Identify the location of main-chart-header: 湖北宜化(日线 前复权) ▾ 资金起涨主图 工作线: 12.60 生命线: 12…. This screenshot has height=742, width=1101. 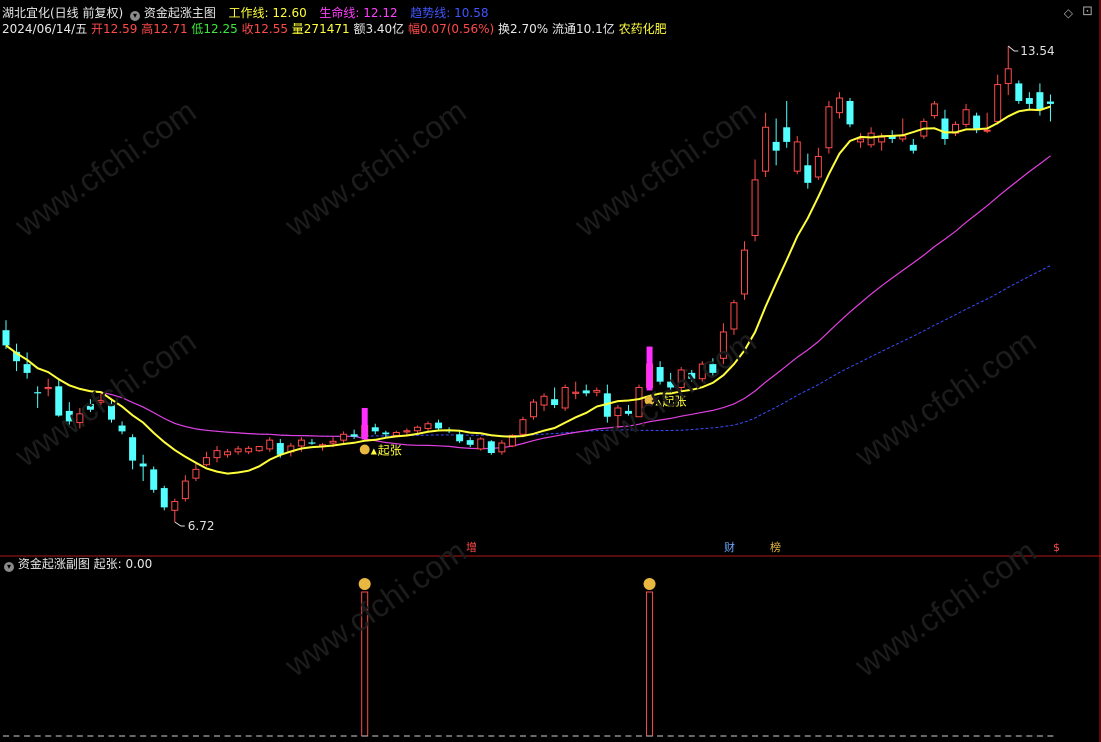
(245, 13).